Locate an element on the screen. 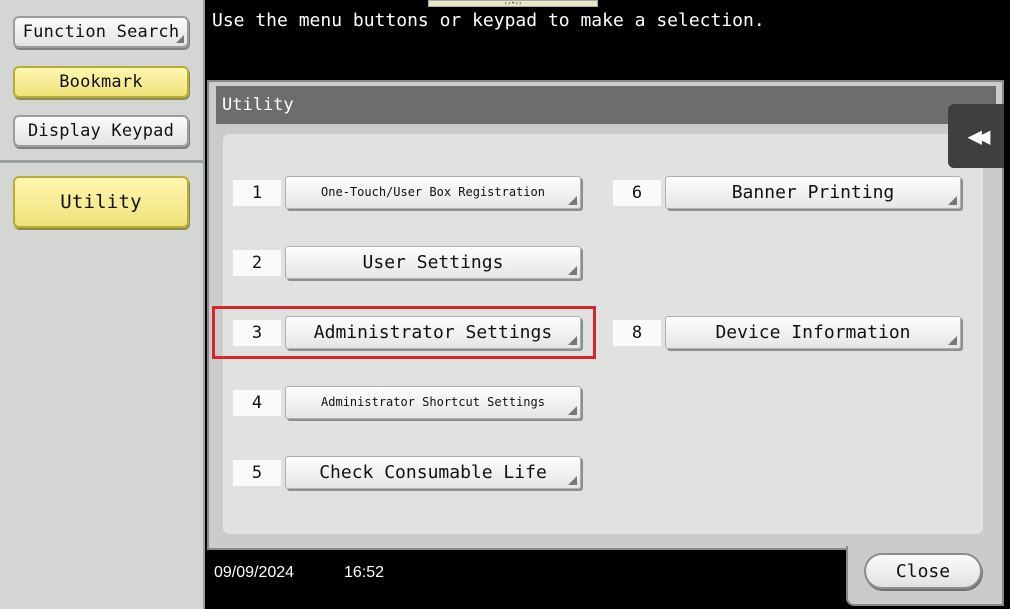  function-search-button: Function Search is located at coordinates (101, 32).